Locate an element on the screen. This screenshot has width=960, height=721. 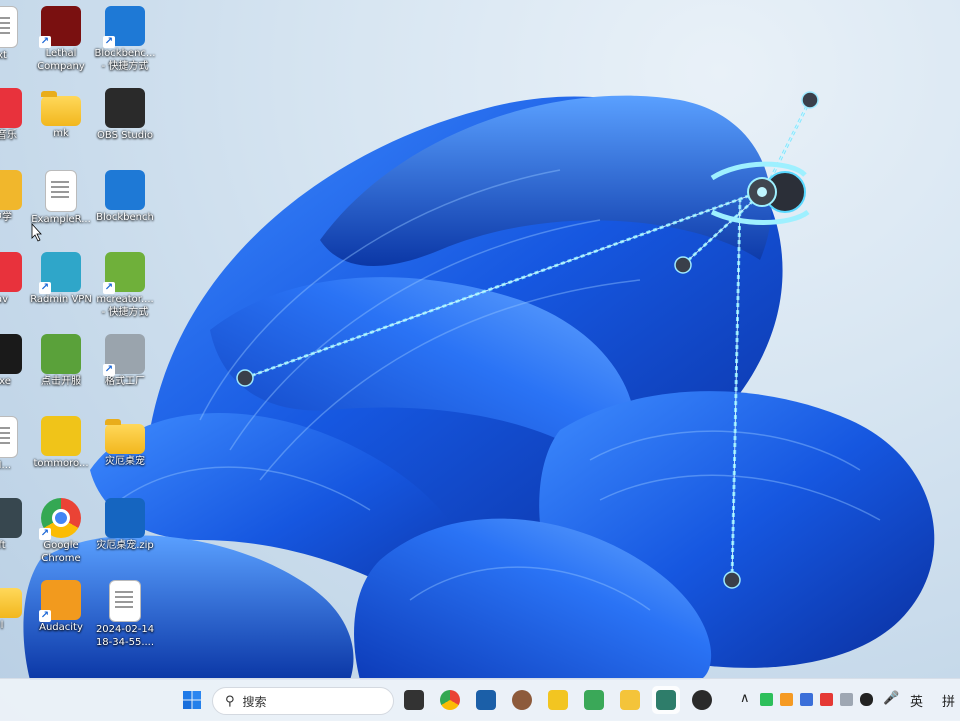
desktop-icon-label: Blockbenc... - 快捷方式 is located at coordinates (125, 60).